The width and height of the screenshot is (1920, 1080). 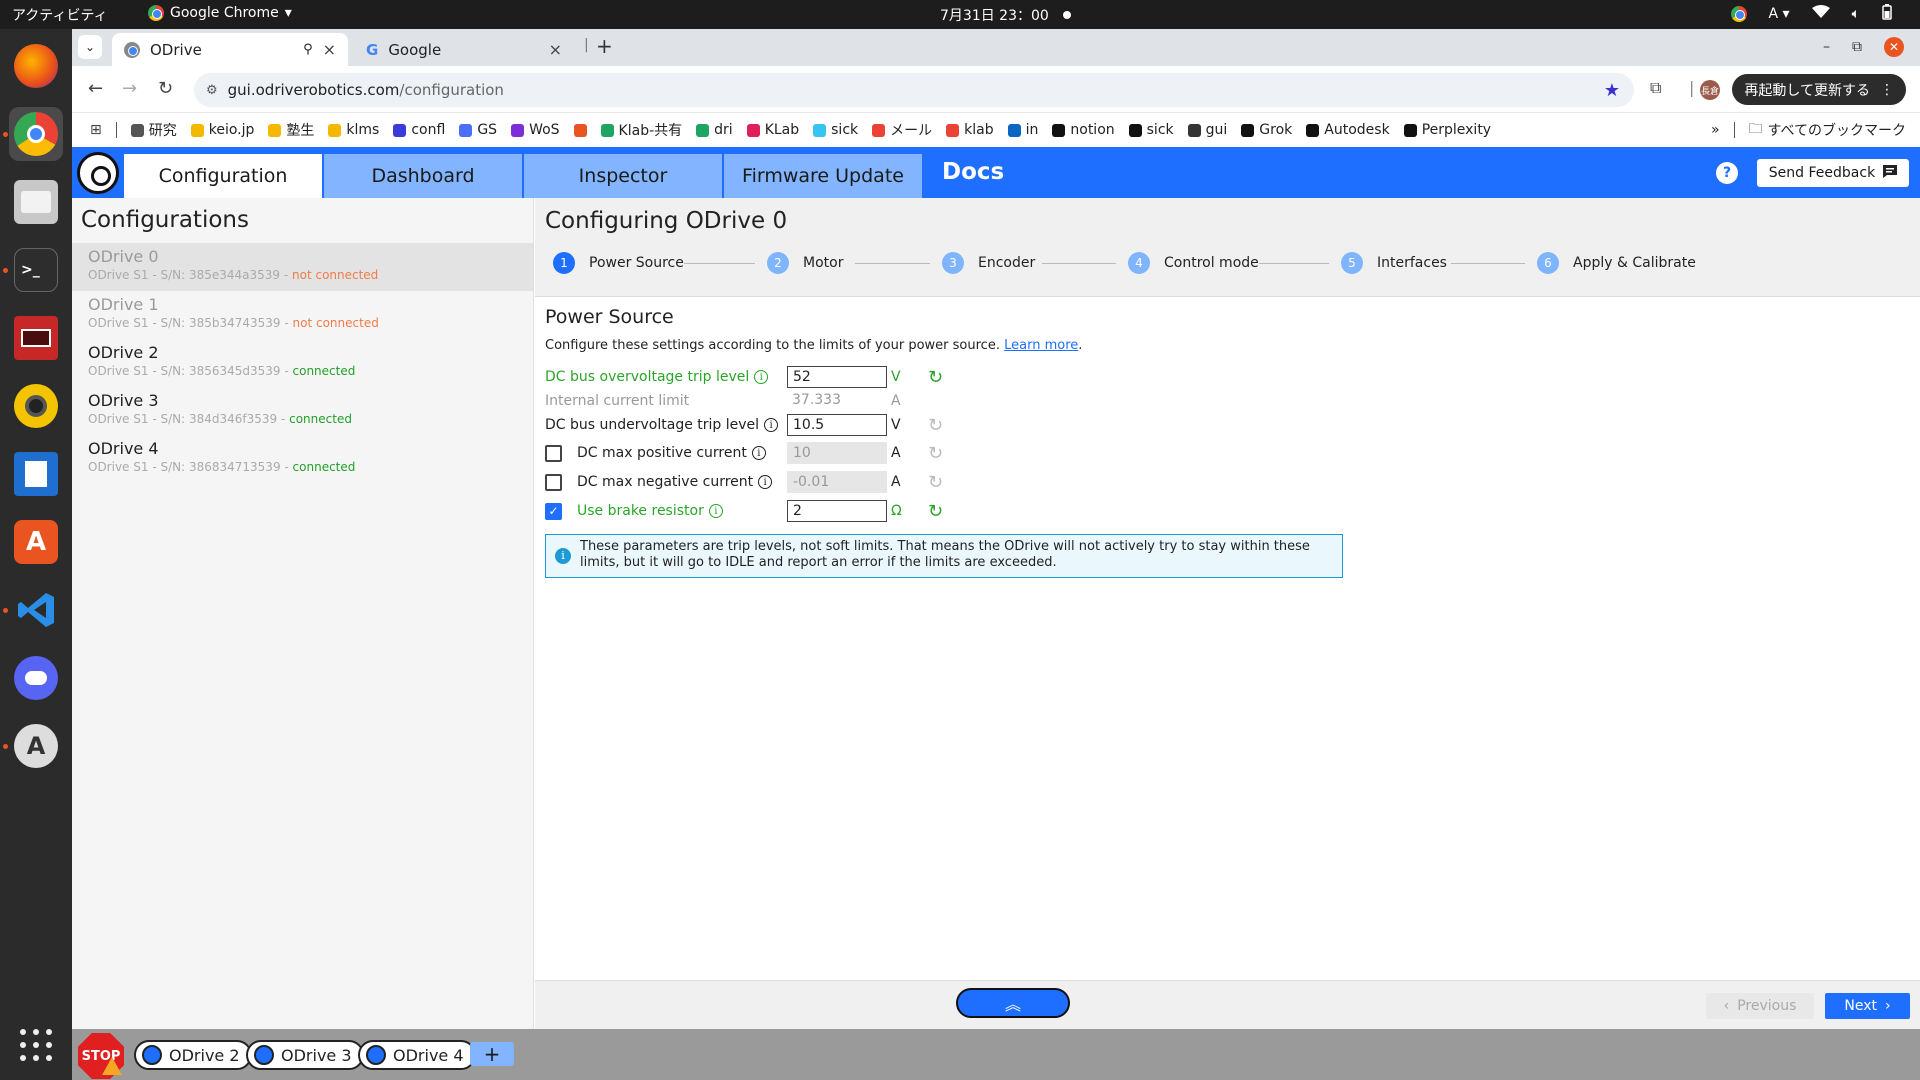 What do you see at coordinates (423, 176) in the screenshot?
I see `tab-dashboard: Dashboard` at bounding box center [423, 176].